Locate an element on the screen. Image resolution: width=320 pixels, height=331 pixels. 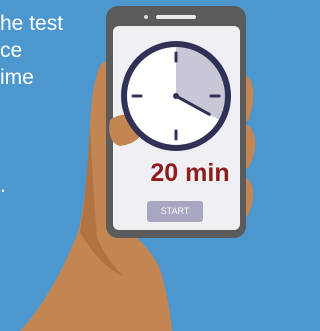
start-button: START is located at coordinates (175, 211).